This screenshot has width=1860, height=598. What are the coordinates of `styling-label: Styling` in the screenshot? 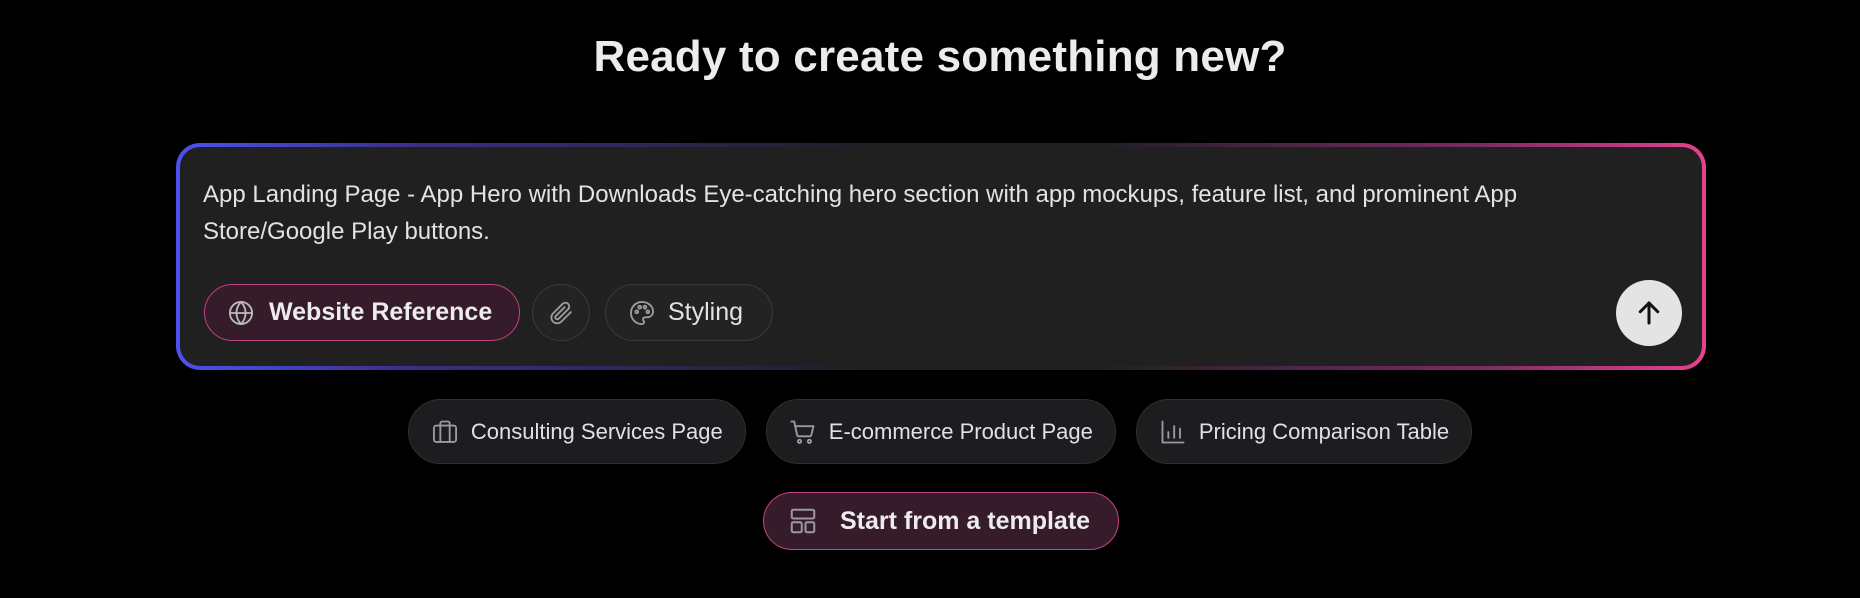 It's located at (706, 312).